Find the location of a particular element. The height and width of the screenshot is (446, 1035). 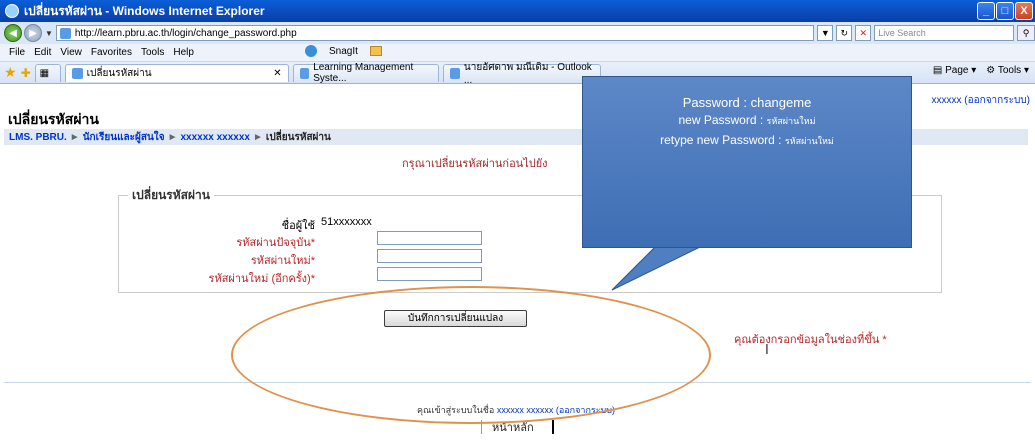

callout-new-value: รหัสผ่านใหม่ is located at coordinates (791, 121).